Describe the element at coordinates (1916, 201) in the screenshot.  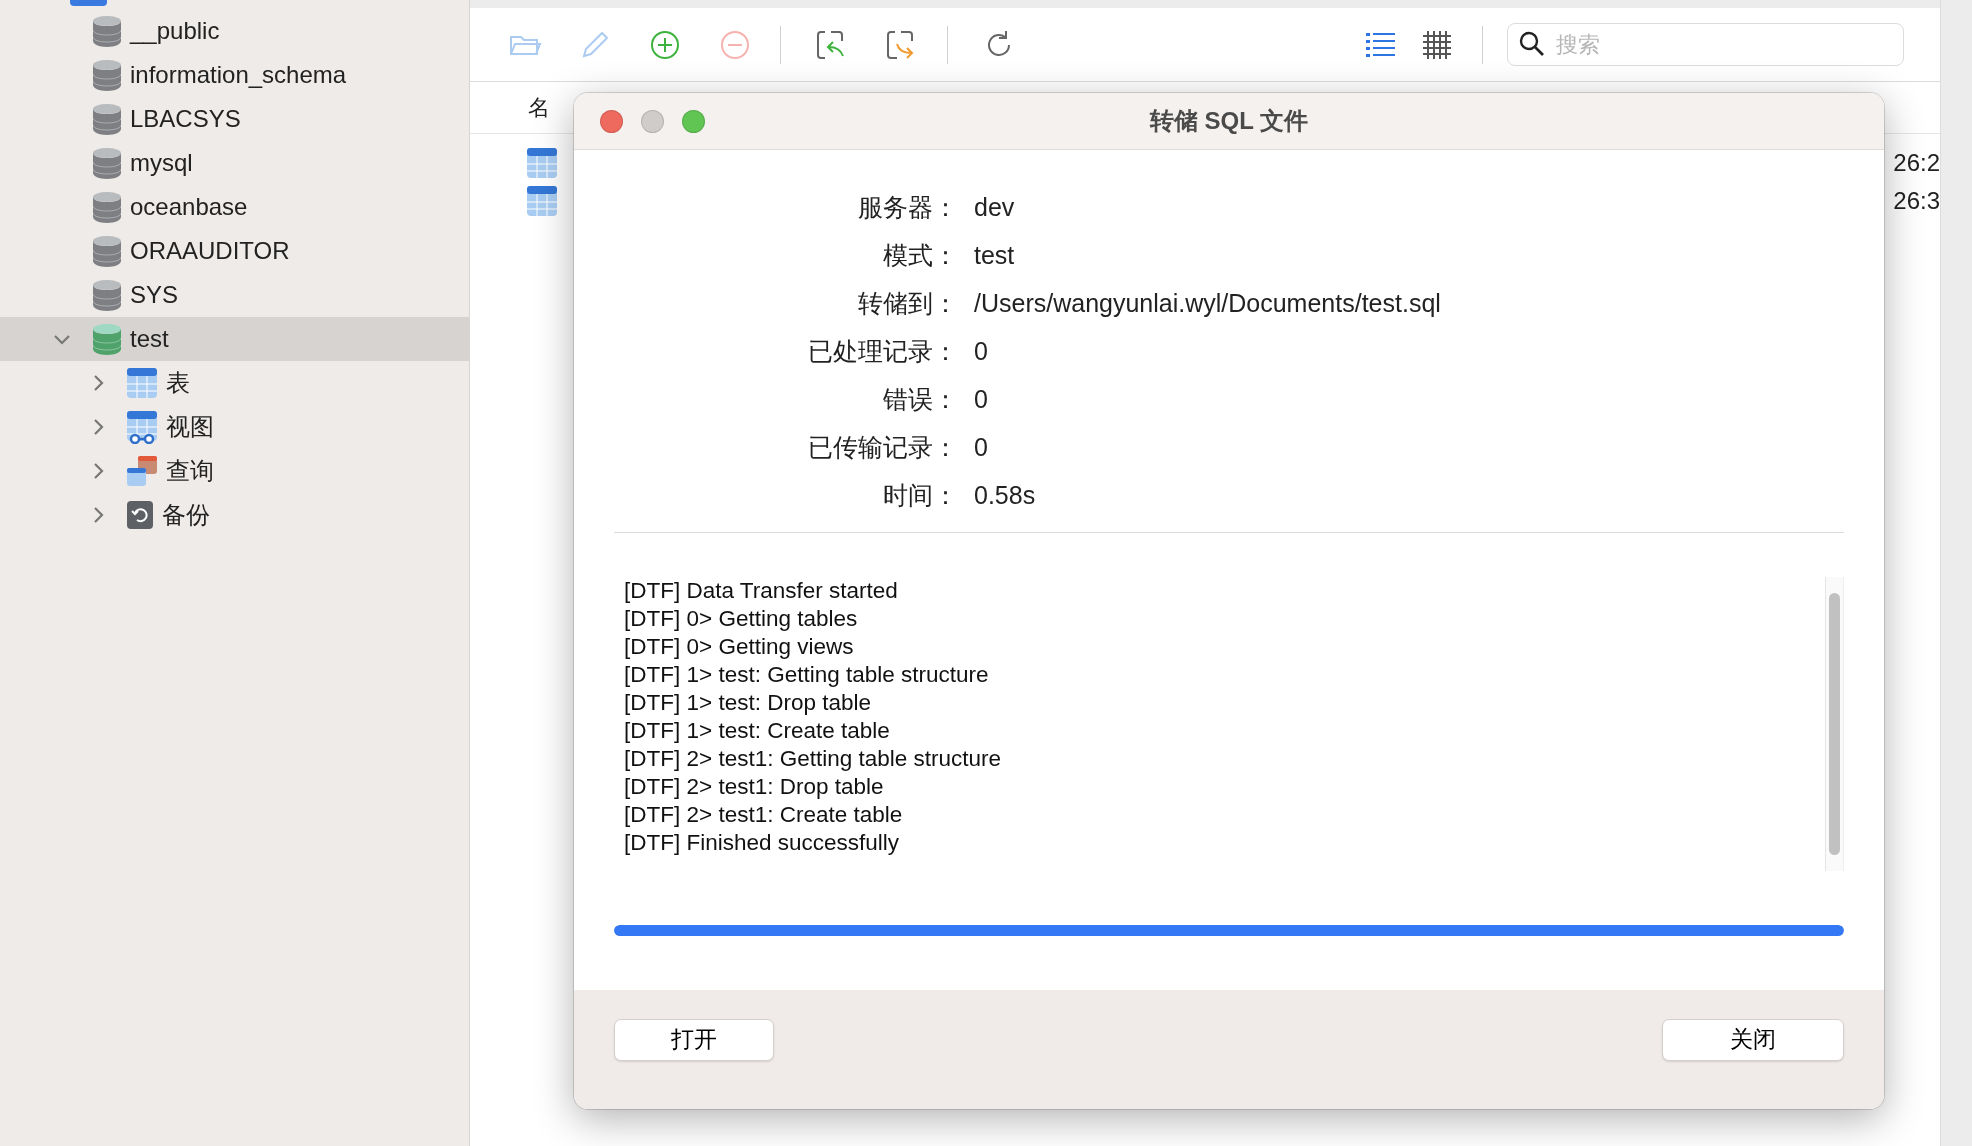
I see `table-cell-text: 26:3` at that location.